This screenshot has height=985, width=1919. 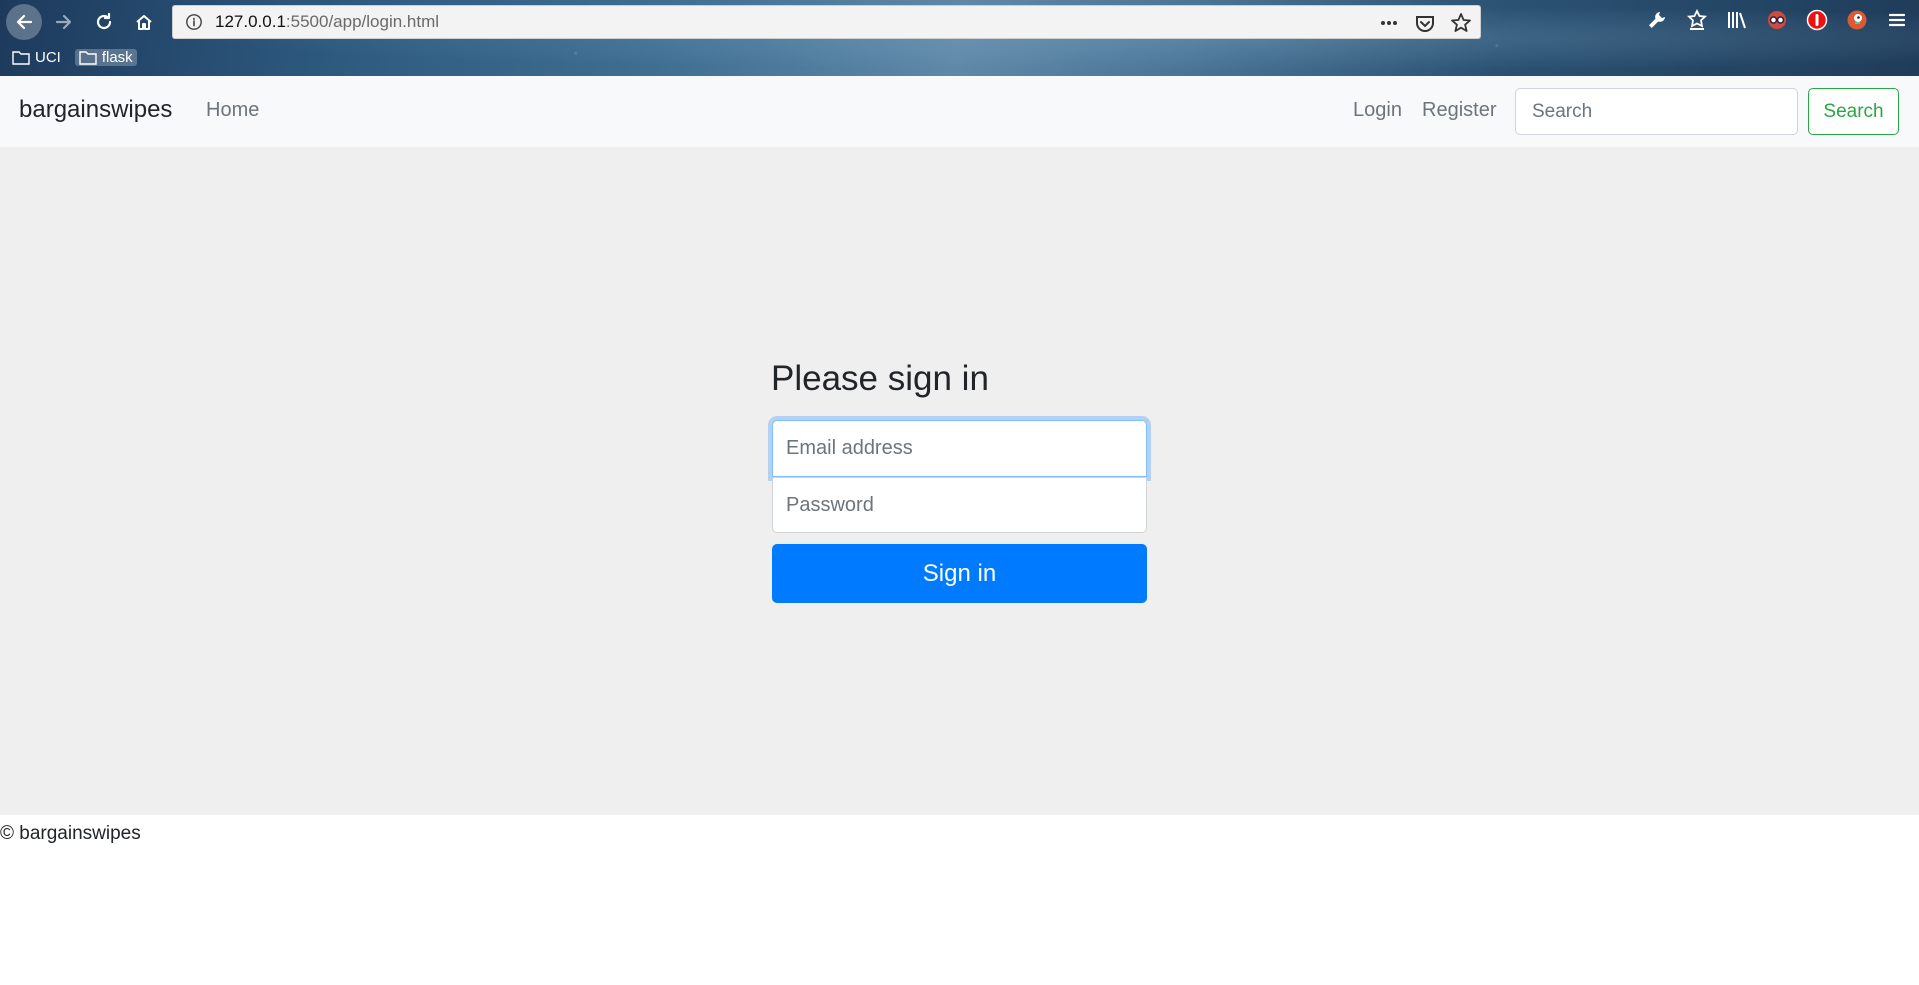 I want to click on bookmark-label: UCI, so click(x=48, y=57).